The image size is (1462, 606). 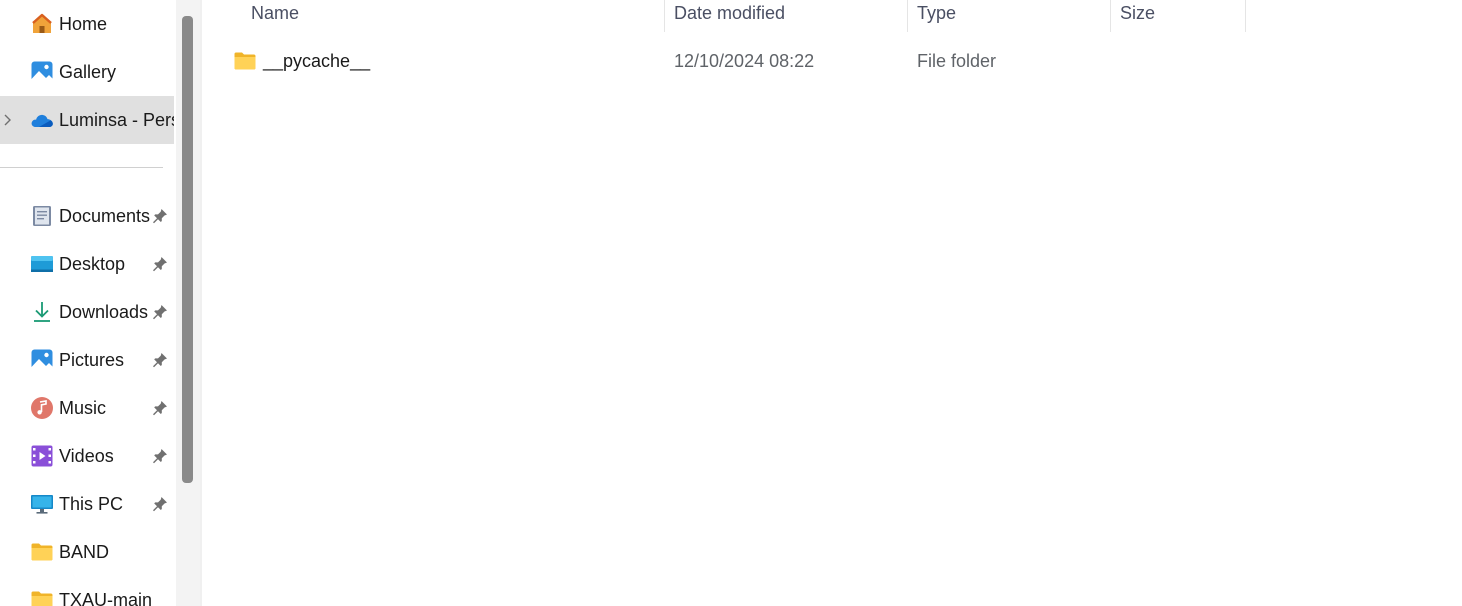 What do you see at coordinates (81, 167) in the screenshot?
I see `nav-separator` at bounding box center [81, 167].